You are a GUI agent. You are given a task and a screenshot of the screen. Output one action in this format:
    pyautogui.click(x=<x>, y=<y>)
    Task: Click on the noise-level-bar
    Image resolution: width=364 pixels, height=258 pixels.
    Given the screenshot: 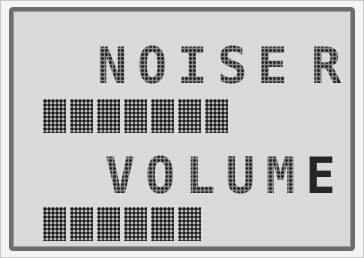 What is the action you would take?
    pyautogui.click(x=135, y=116)
    